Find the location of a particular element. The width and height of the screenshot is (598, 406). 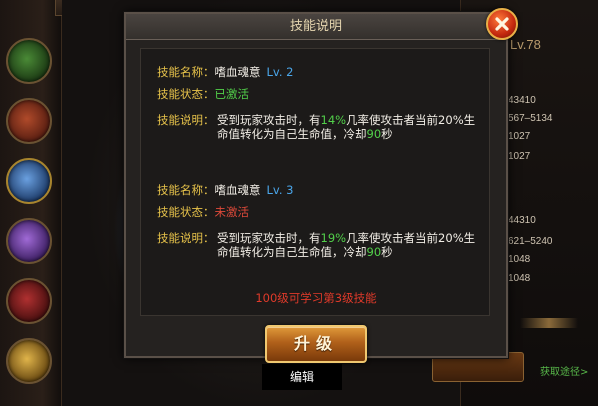

close-x-icon is located at coordinates (502, 24).